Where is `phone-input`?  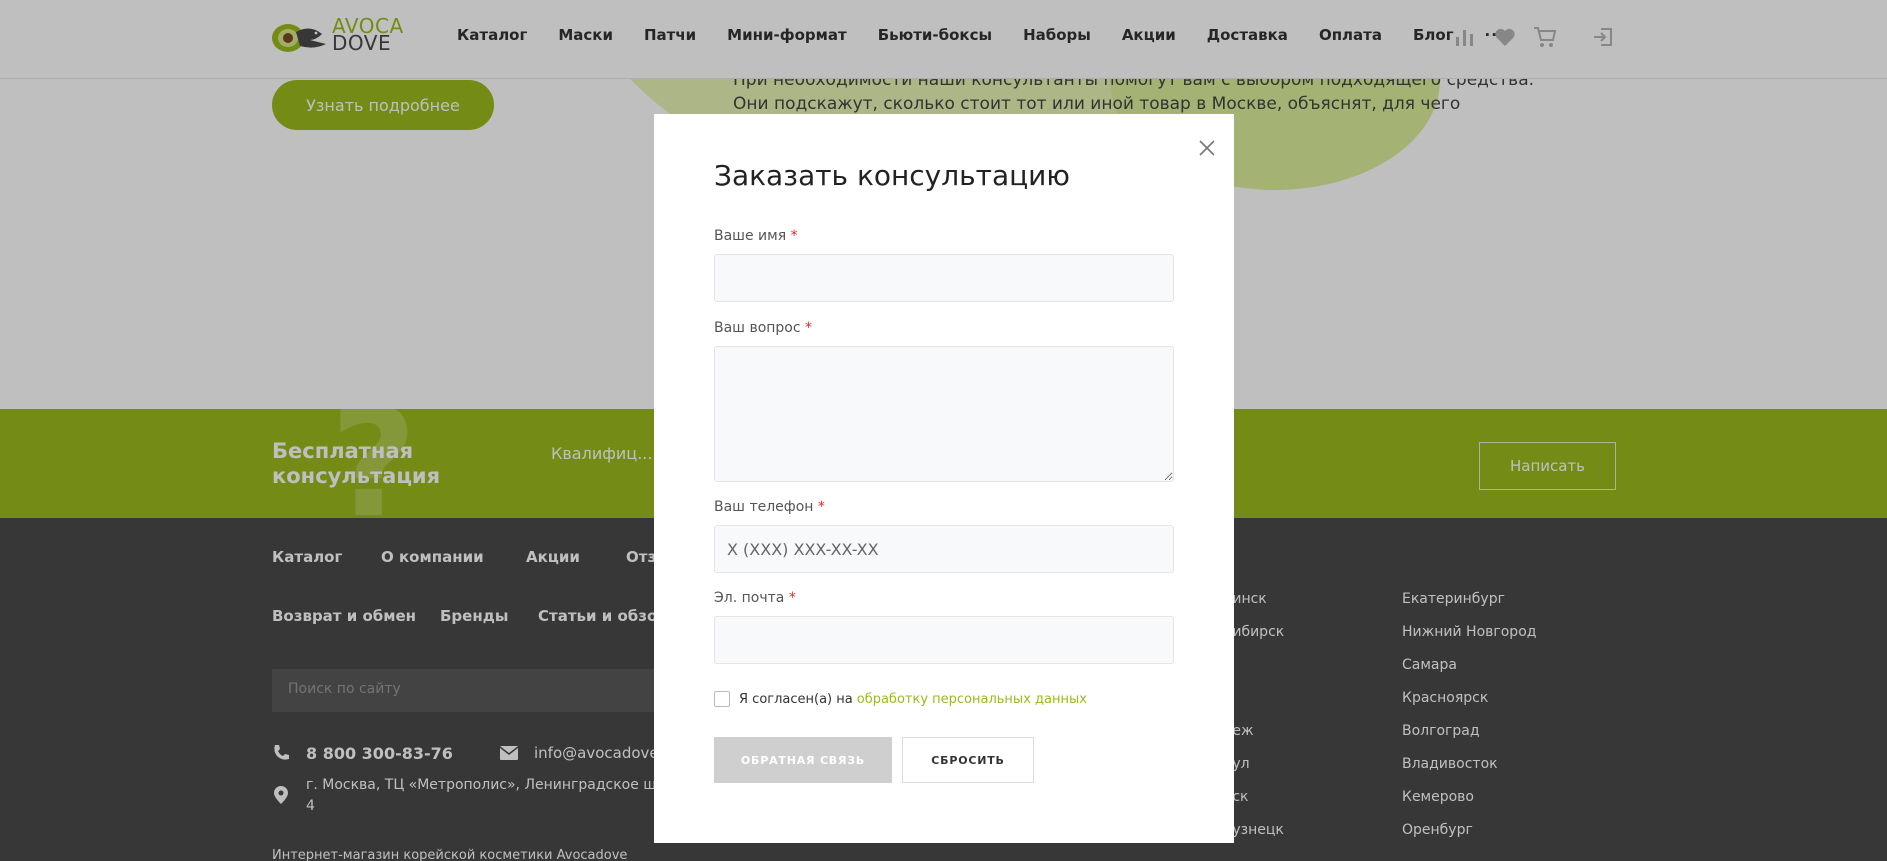
phone-input is located at coordinates (944, 549).